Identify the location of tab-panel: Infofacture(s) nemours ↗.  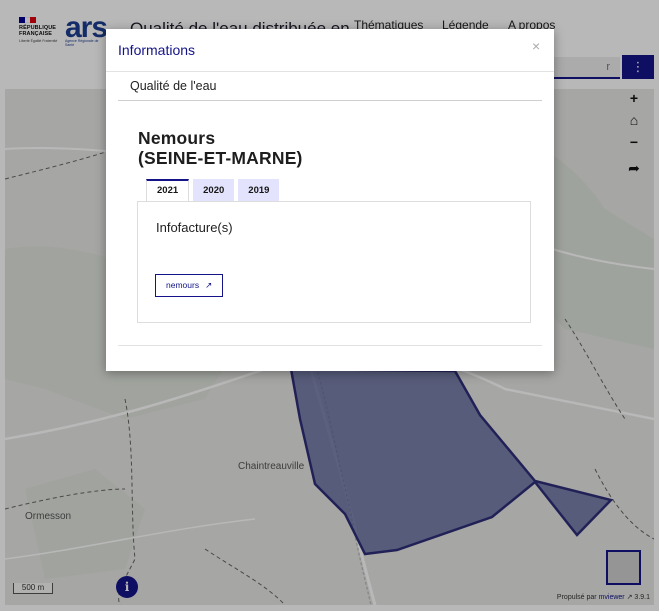
(334, 262).